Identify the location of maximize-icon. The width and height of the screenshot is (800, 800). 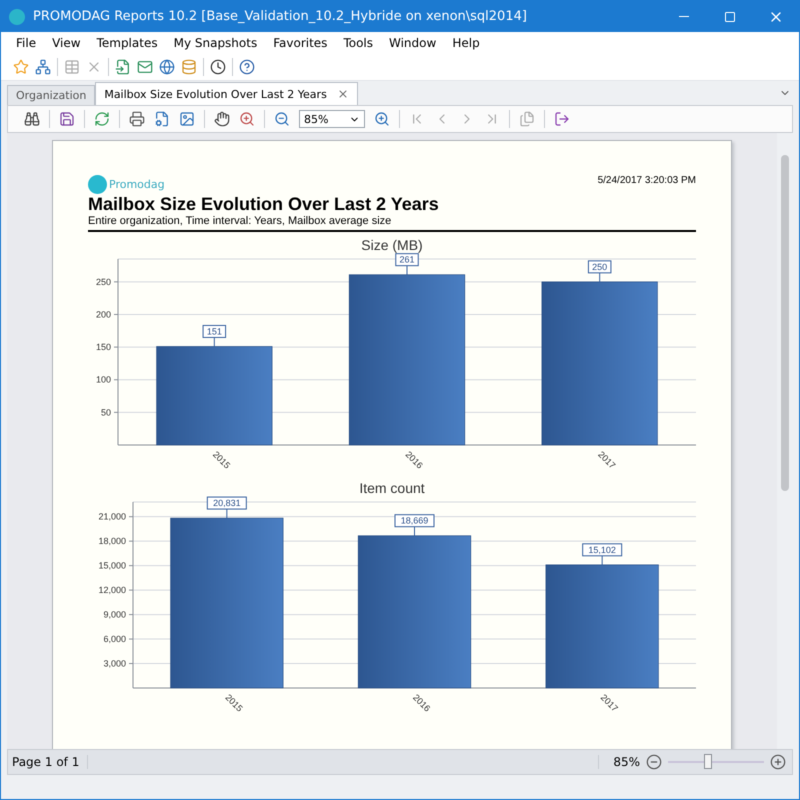
(730, 16).